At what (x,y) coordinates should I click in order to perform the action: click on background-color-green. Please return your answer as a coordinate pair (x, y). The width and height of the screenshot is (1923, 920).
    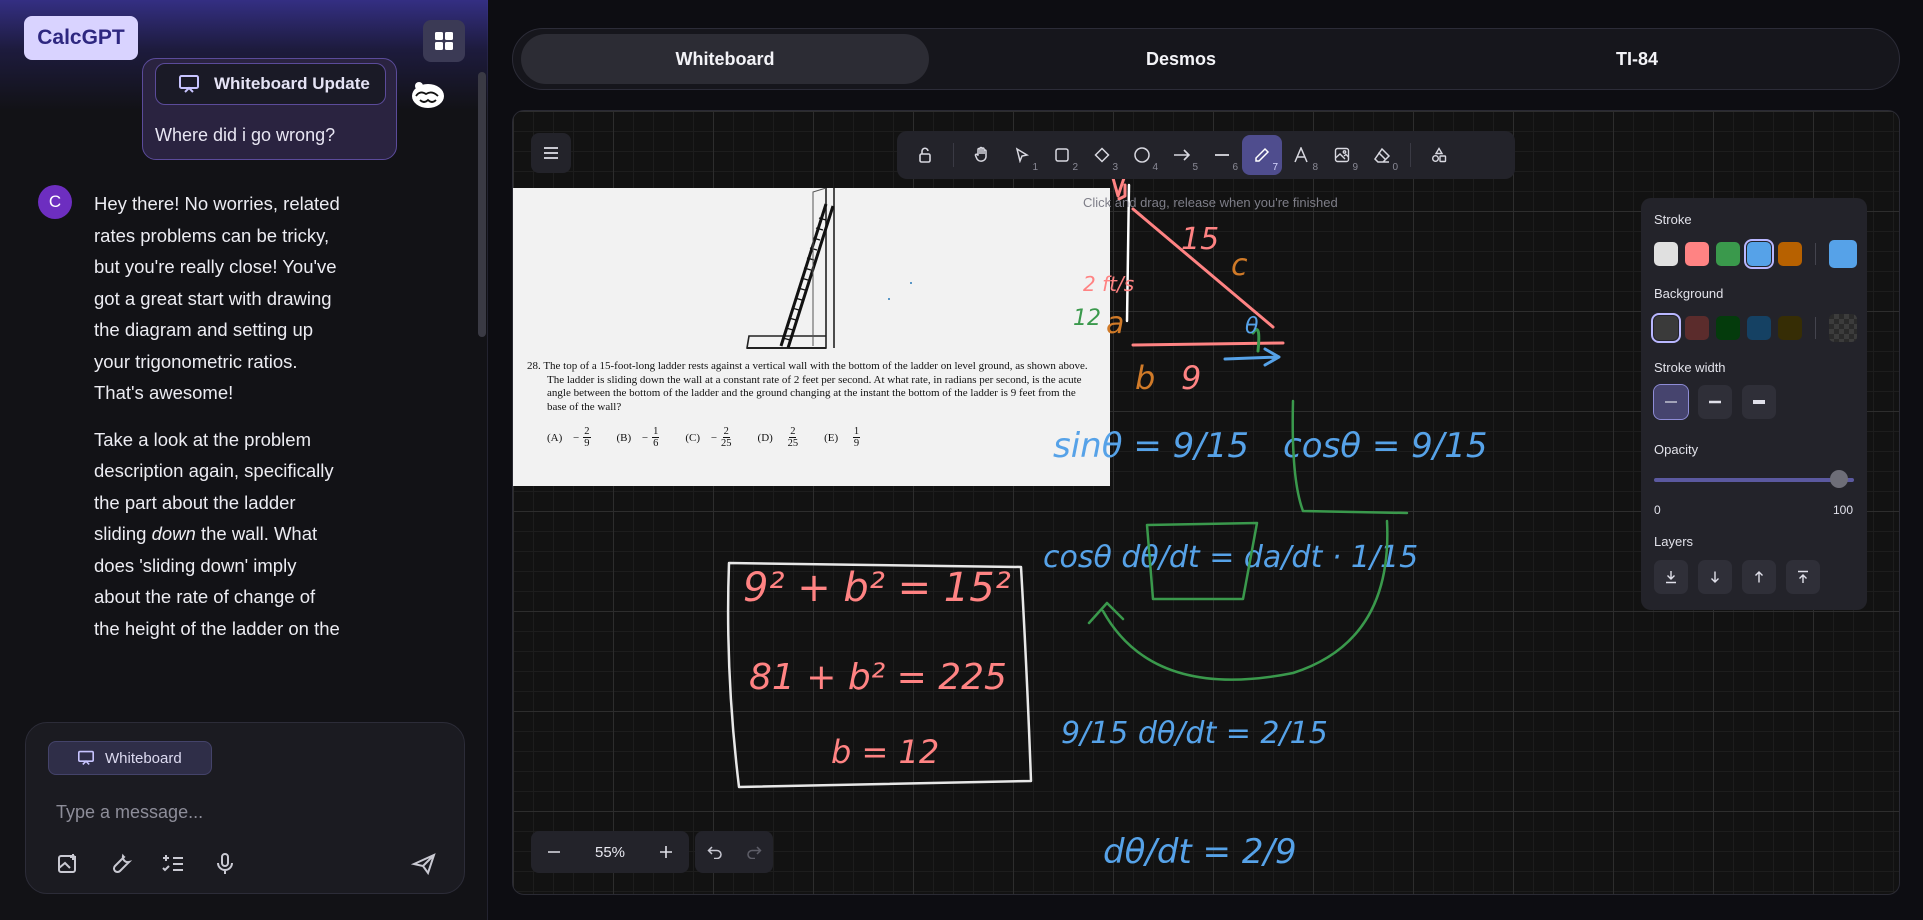
    Looking at the image, I should click on (1728, 328).